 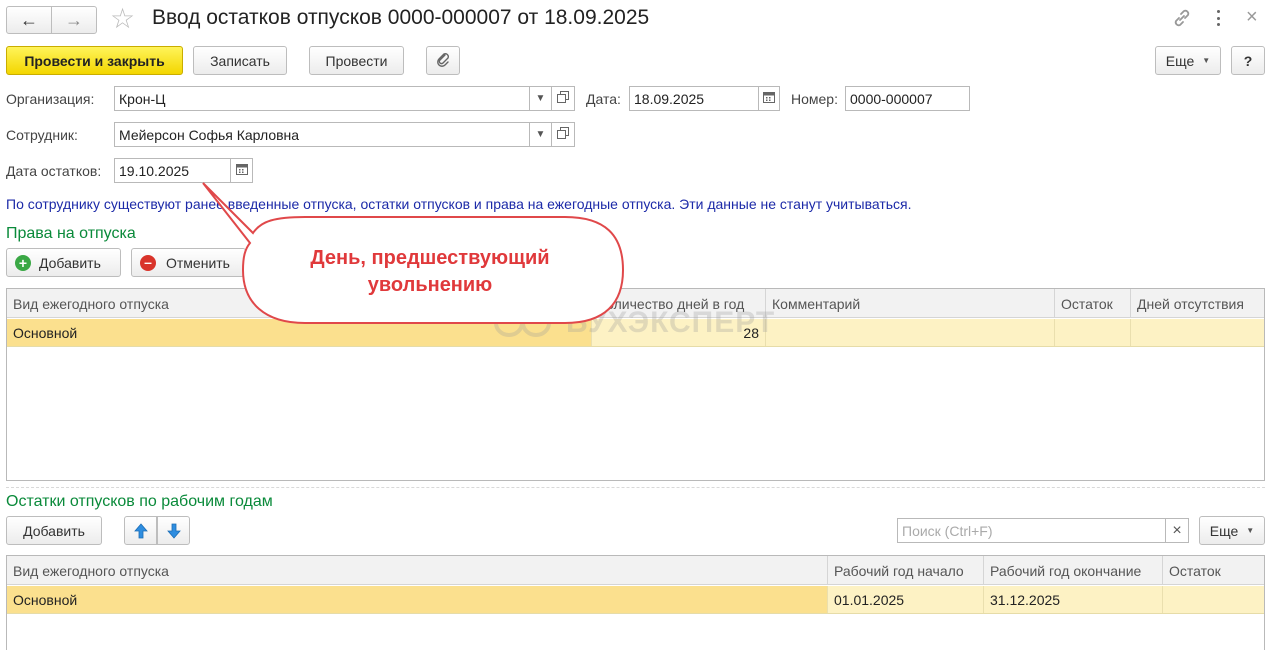 I want to click on employee-label: Сотрудник:, so click(x=42, y=135).